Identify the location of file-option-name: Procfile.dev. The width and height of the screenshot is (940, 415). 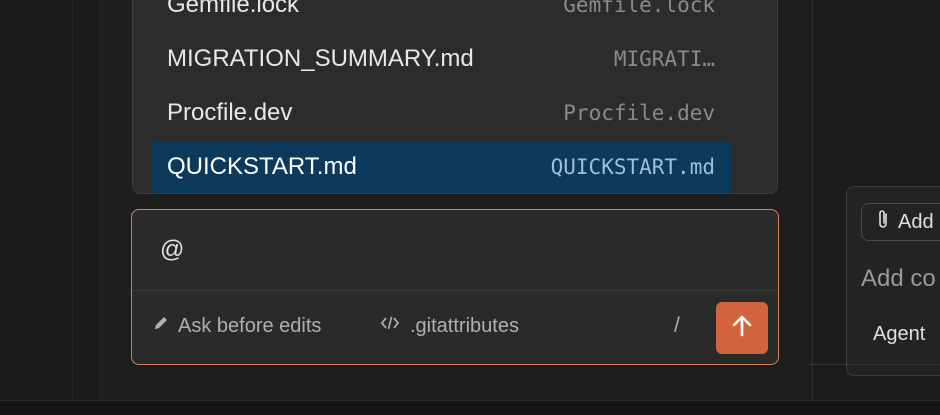
(230, 112).